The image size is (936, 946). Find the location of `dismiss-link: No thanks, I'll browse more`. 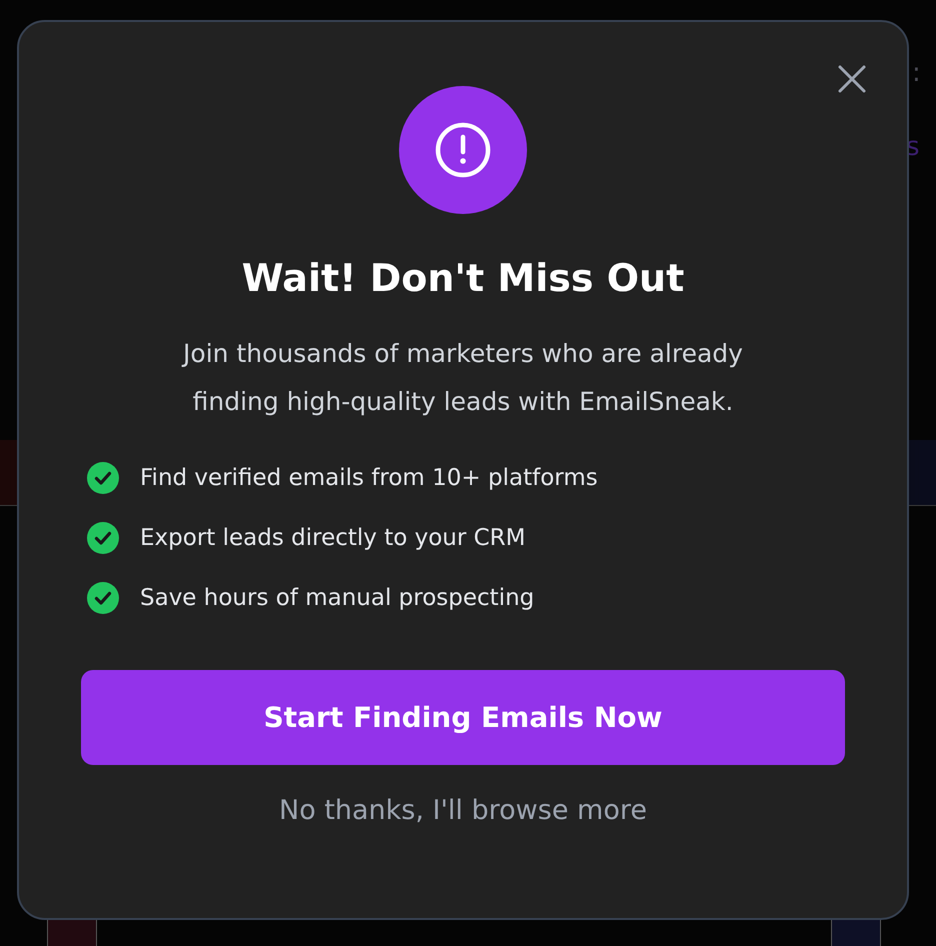

dismiss-link: No thanks, I'll browse more is located at coordinates (463, 810).